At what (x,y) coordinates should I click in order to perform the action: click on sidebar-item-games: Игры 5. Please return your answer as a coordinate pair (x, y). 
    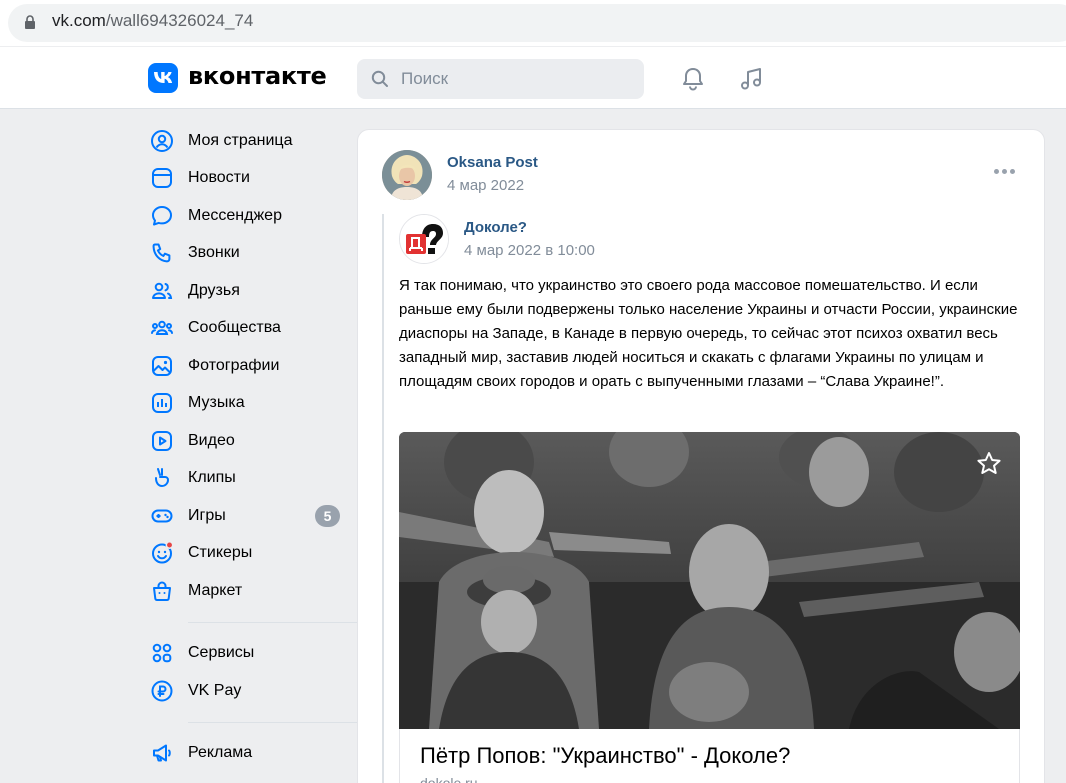
    Looking at the image, I should click on (248, 516).